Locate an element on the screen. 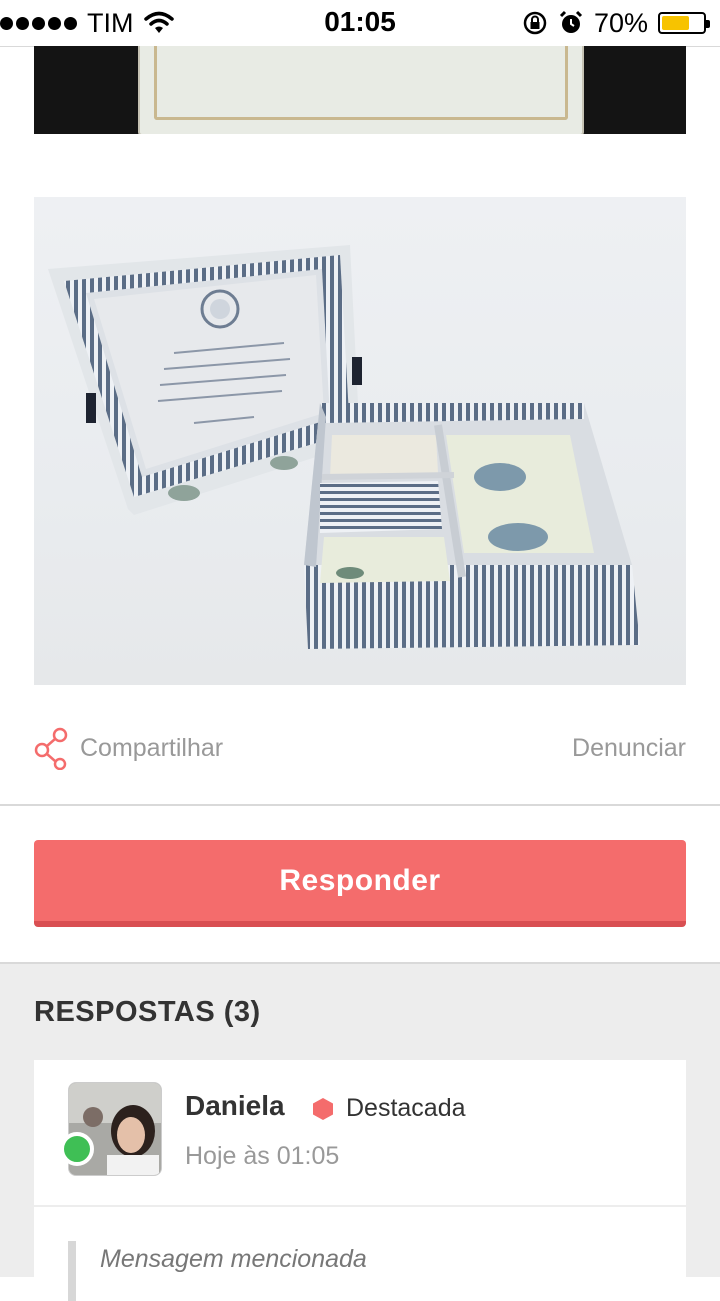  share-button: Compartilhar is located at coordinates (128, 748).